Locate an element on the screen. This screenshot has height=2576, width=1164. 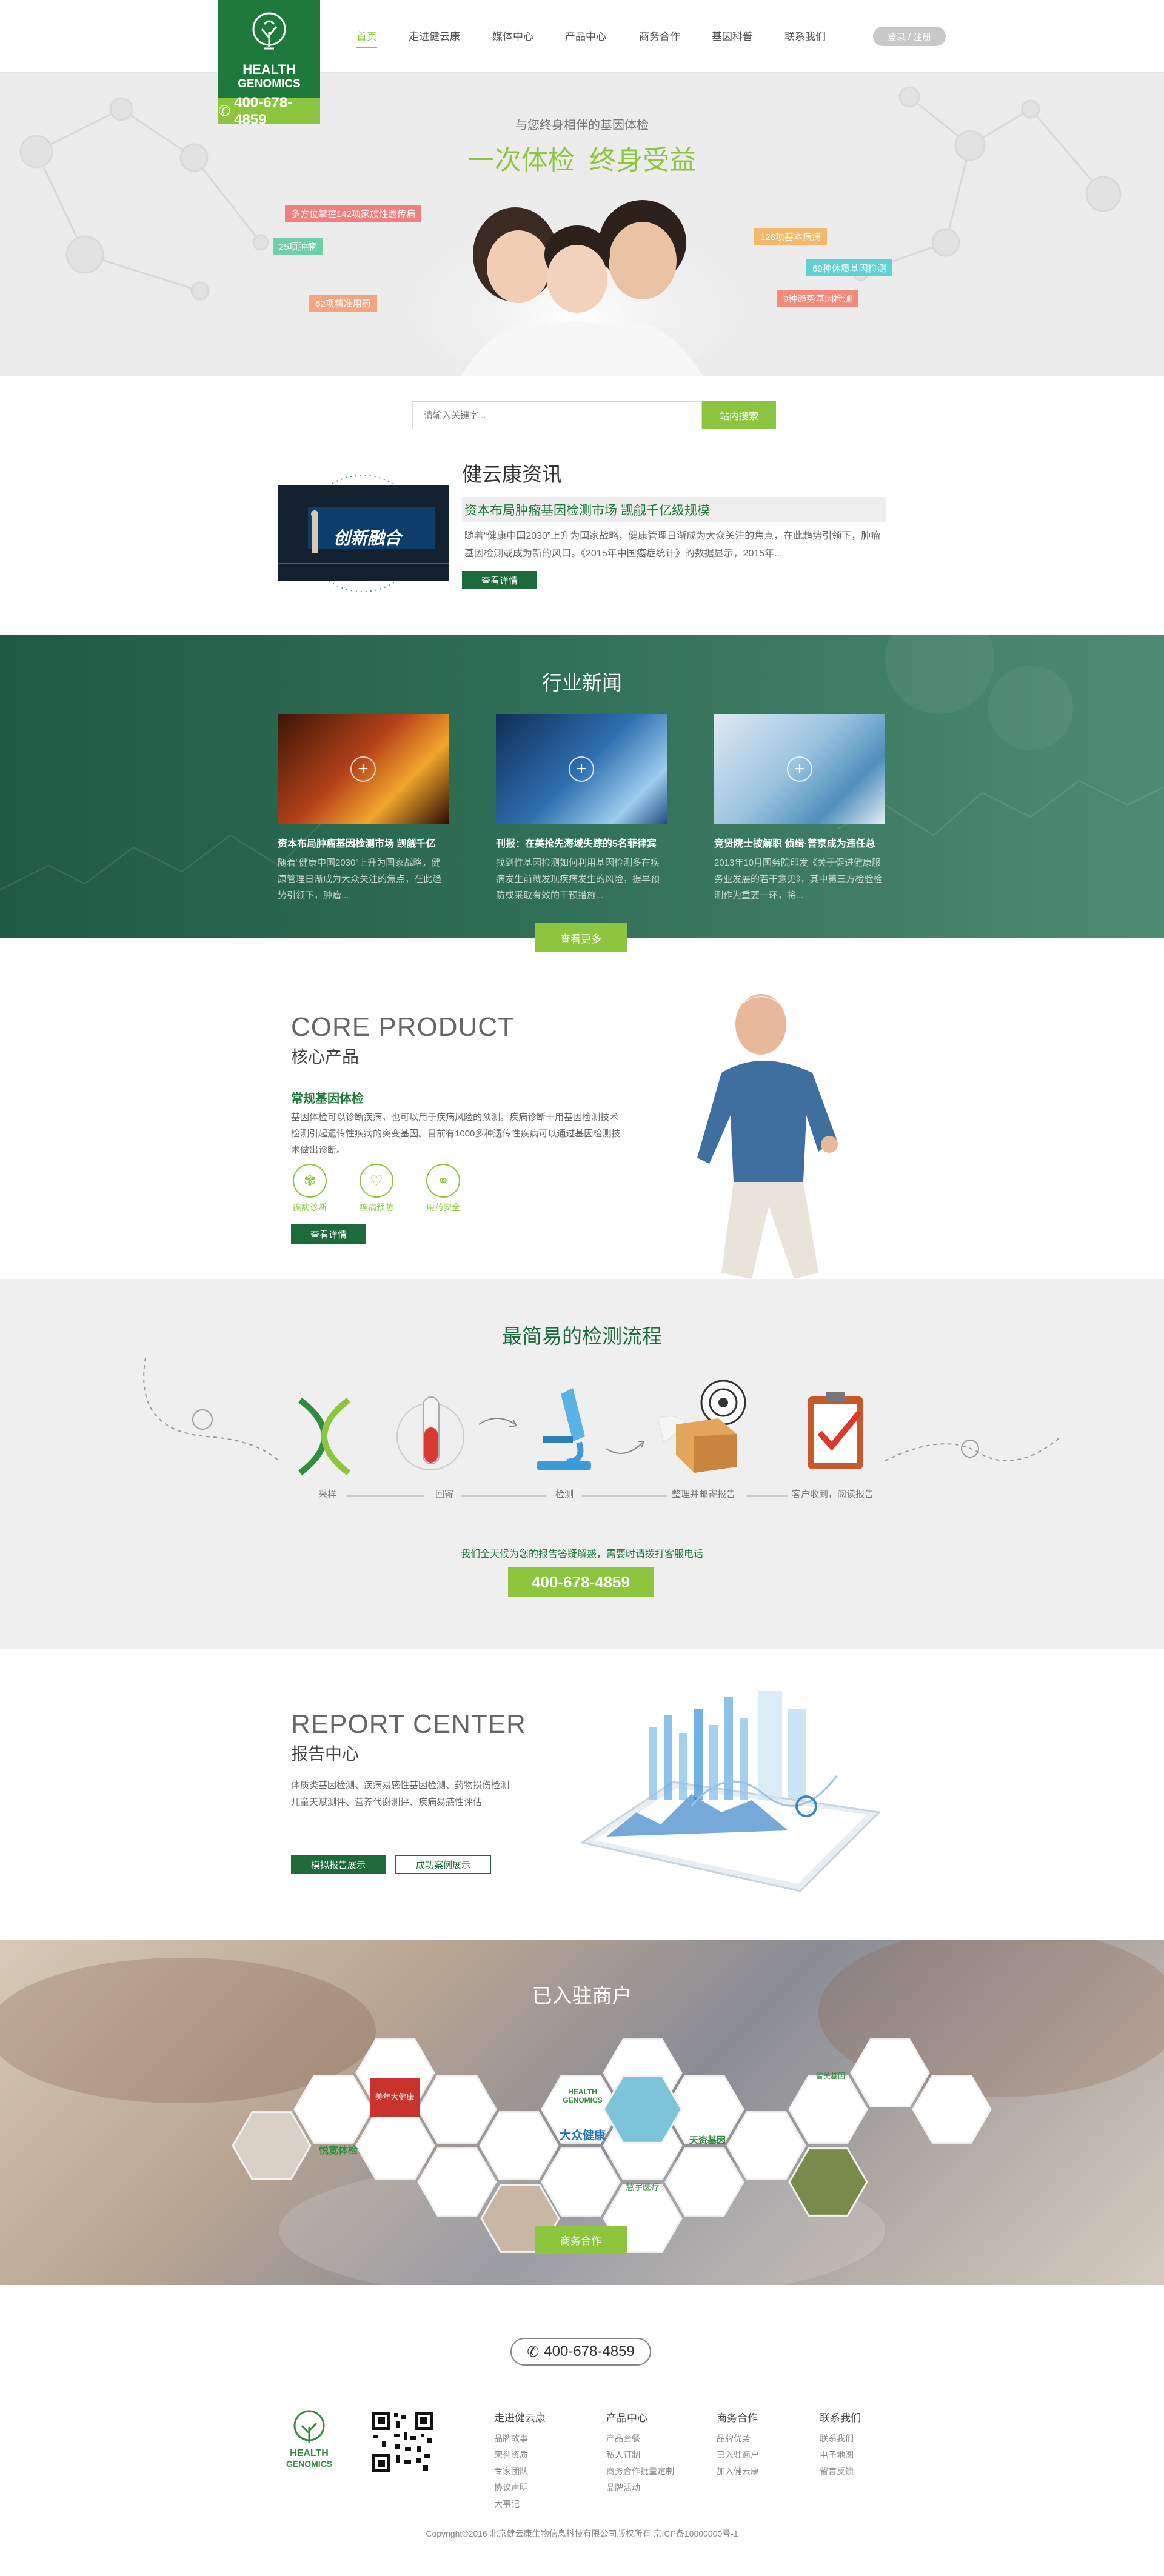
footer-link: 荣誉资质 is located at coordinates (520, 2455).